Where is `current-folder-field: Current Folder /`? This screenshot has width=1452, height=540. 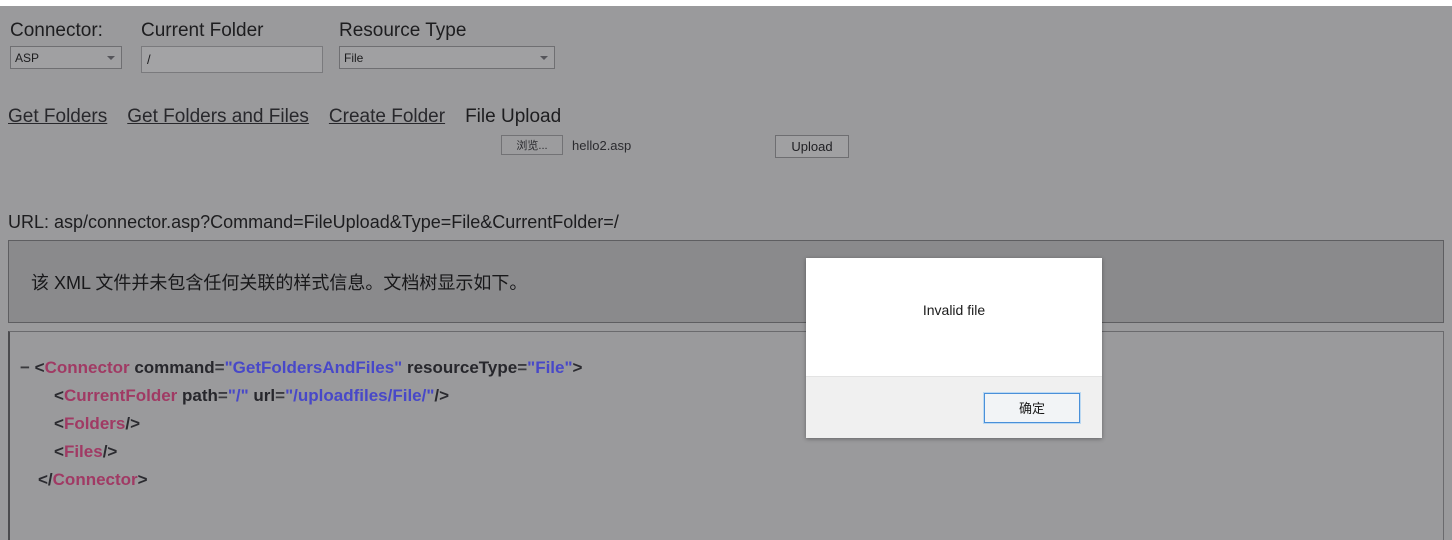
current-folder-field: Current Folder / is located at coordinates (232, 46).